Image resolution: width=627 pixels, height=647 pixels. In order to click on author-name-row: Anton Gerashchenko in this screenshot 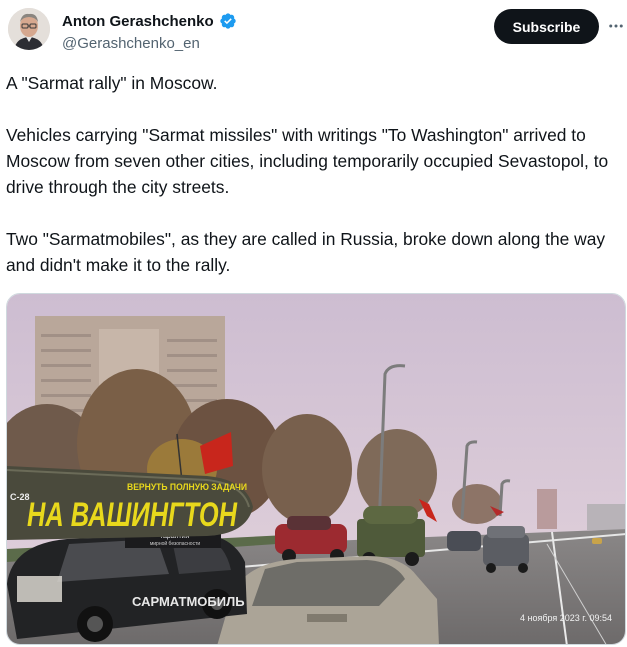, I will do `click(149, 21)`.